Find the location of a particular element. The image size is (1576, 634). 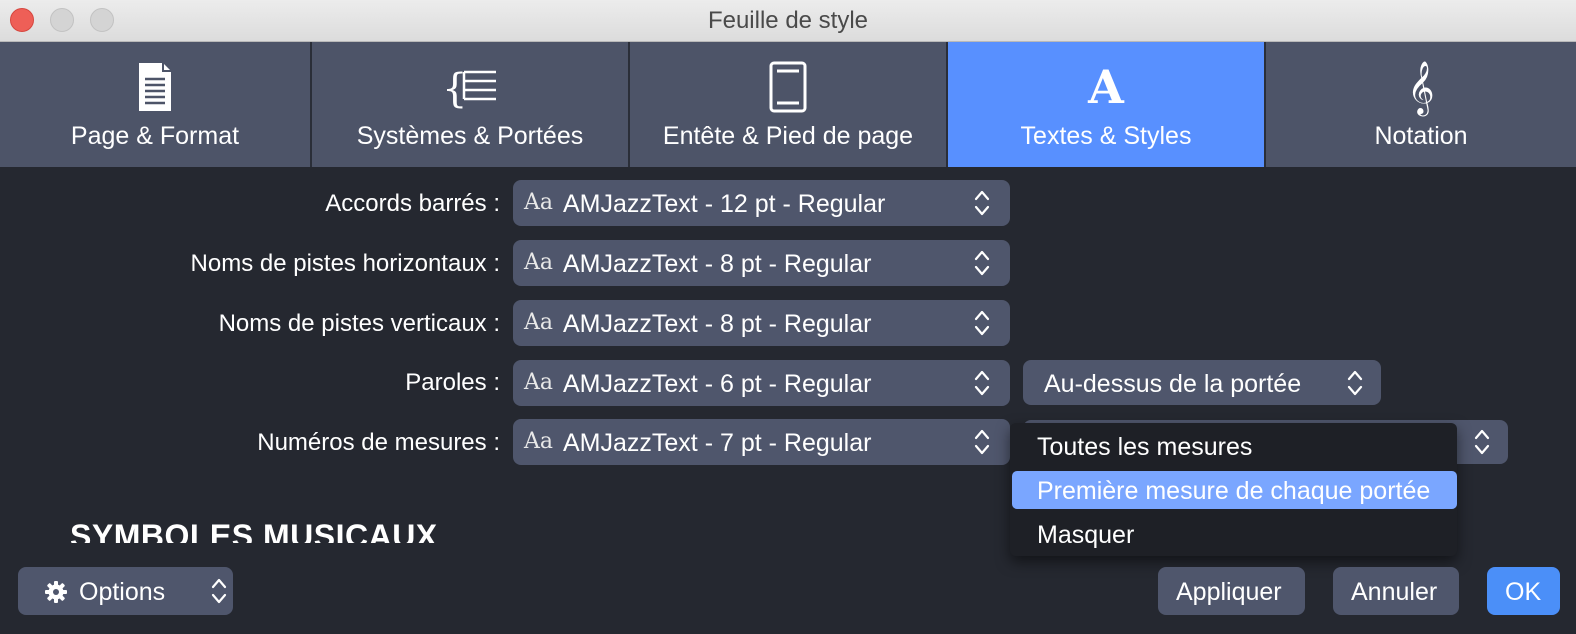

tab-label: Entête & Pied de page is located at coordinates (788, 136).